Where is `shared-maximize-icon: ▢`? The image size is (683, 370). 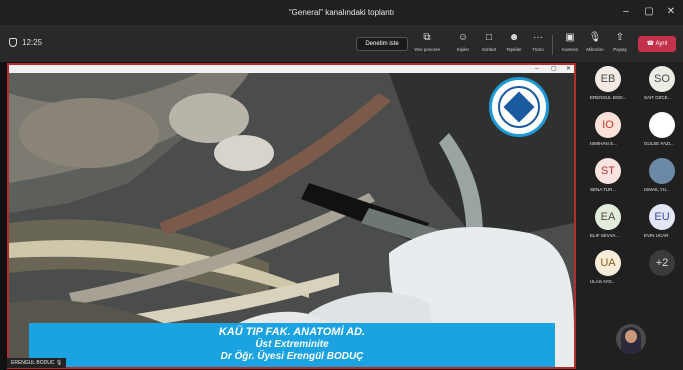 shared-maximize-icon: ▢ is located at coordinates (554, 69).